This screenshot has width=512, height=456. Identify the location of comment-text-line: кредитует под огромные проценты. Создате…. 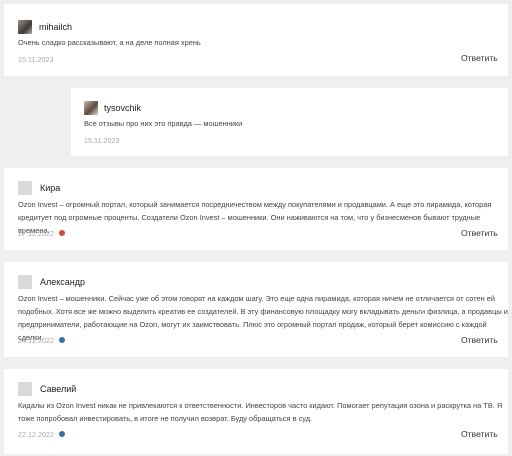
(249, 224).